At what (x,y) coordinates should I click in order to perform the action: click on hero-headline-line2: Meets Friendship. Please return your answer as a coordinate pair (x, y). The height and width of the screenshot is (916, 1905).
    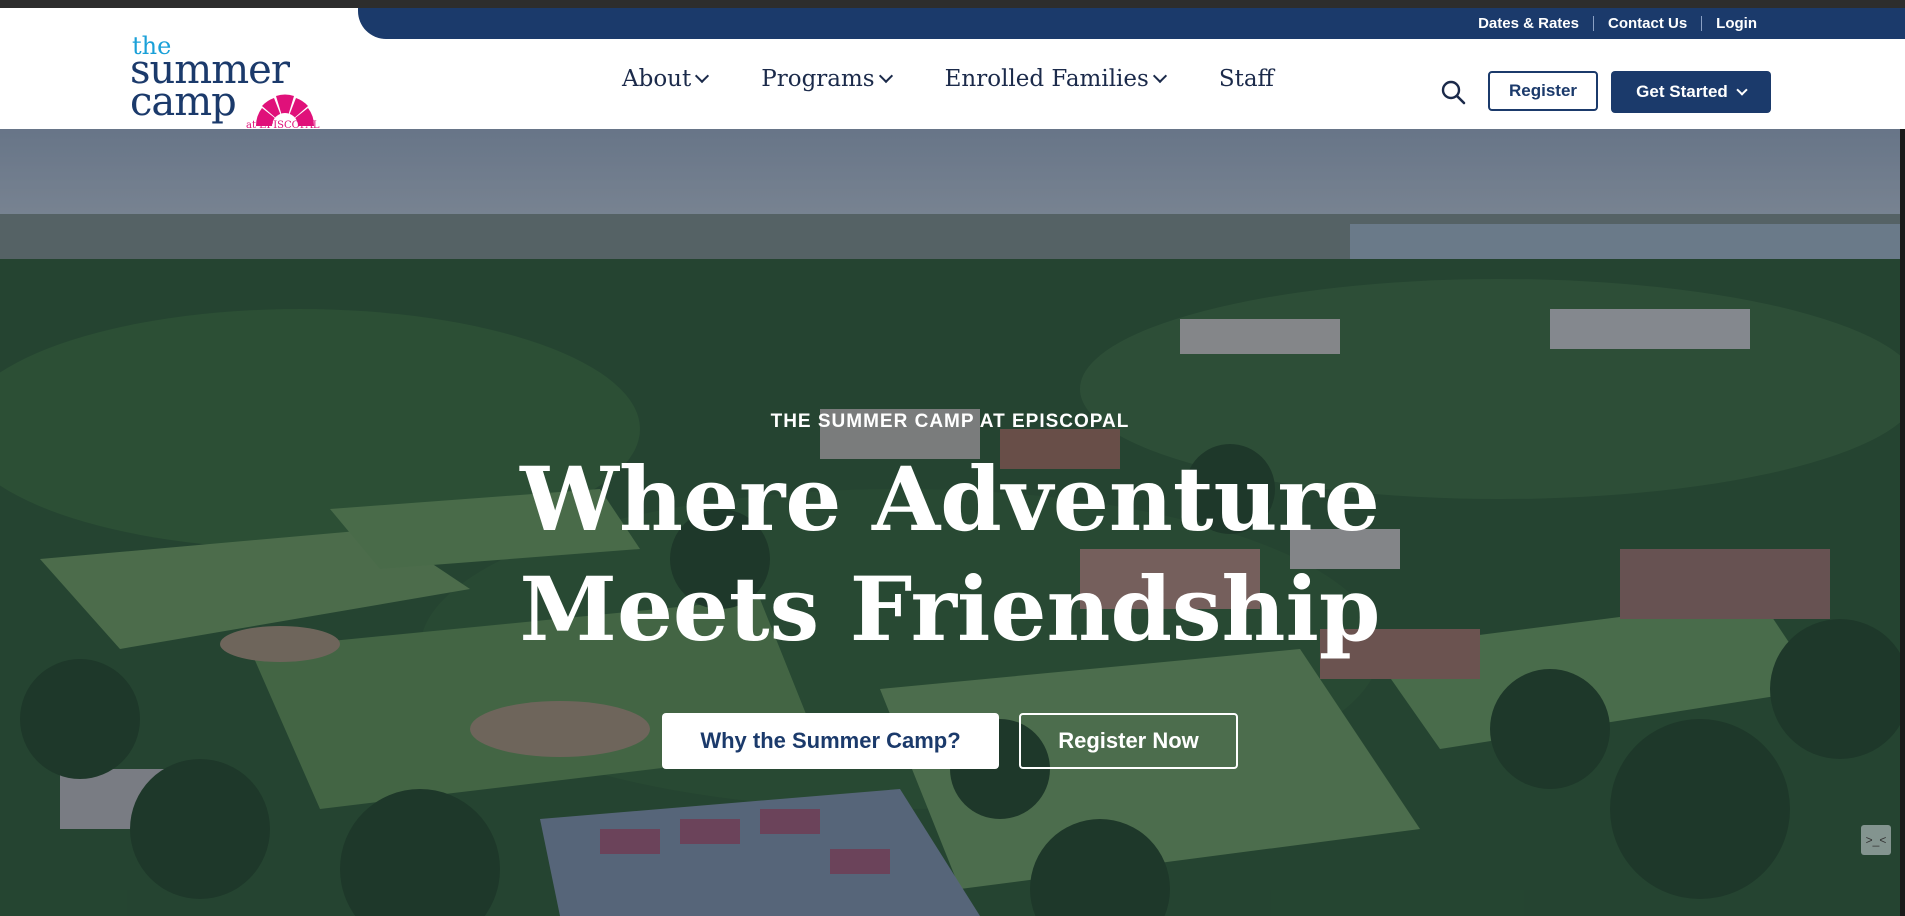
    Looking at the image, I should click on (950, 609).